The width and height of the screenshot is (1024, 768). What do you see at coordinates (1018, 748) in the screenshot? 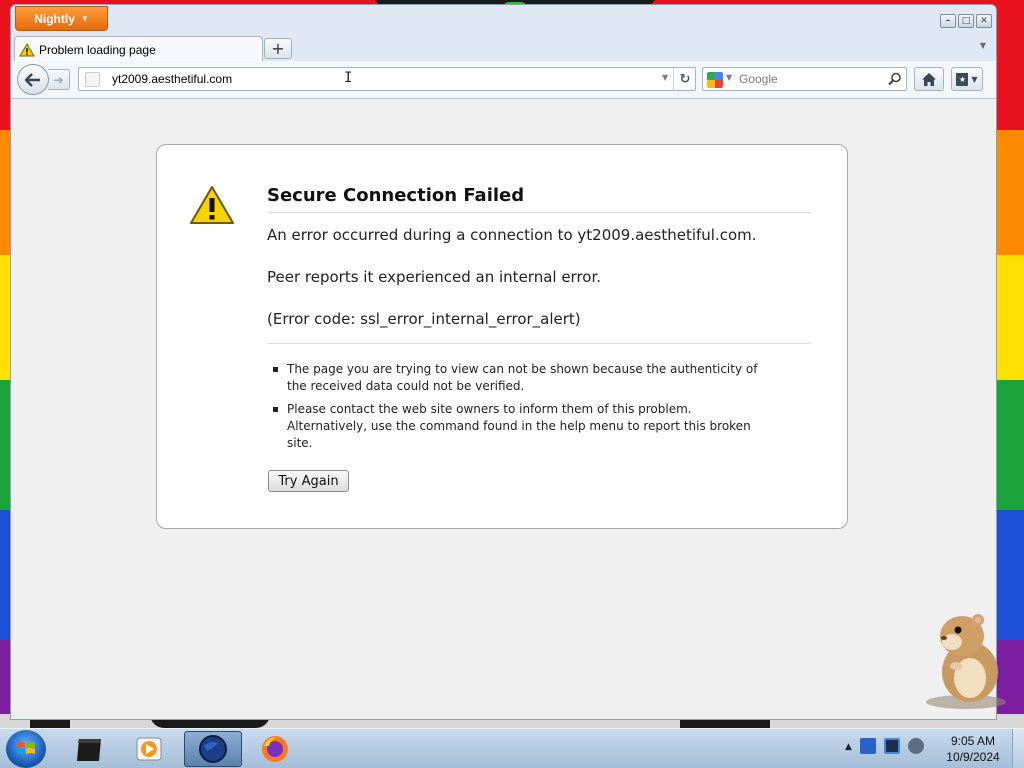
I see `show-desktop-button` at bounding box center [1018, 748].